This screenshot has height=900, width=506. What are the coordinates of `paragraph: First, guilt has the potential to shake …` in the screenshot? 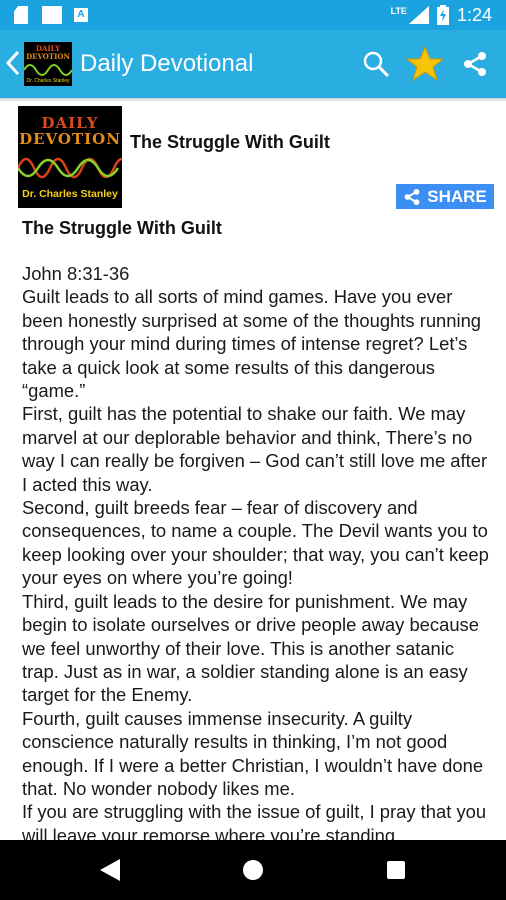 It's located at (255, 449).